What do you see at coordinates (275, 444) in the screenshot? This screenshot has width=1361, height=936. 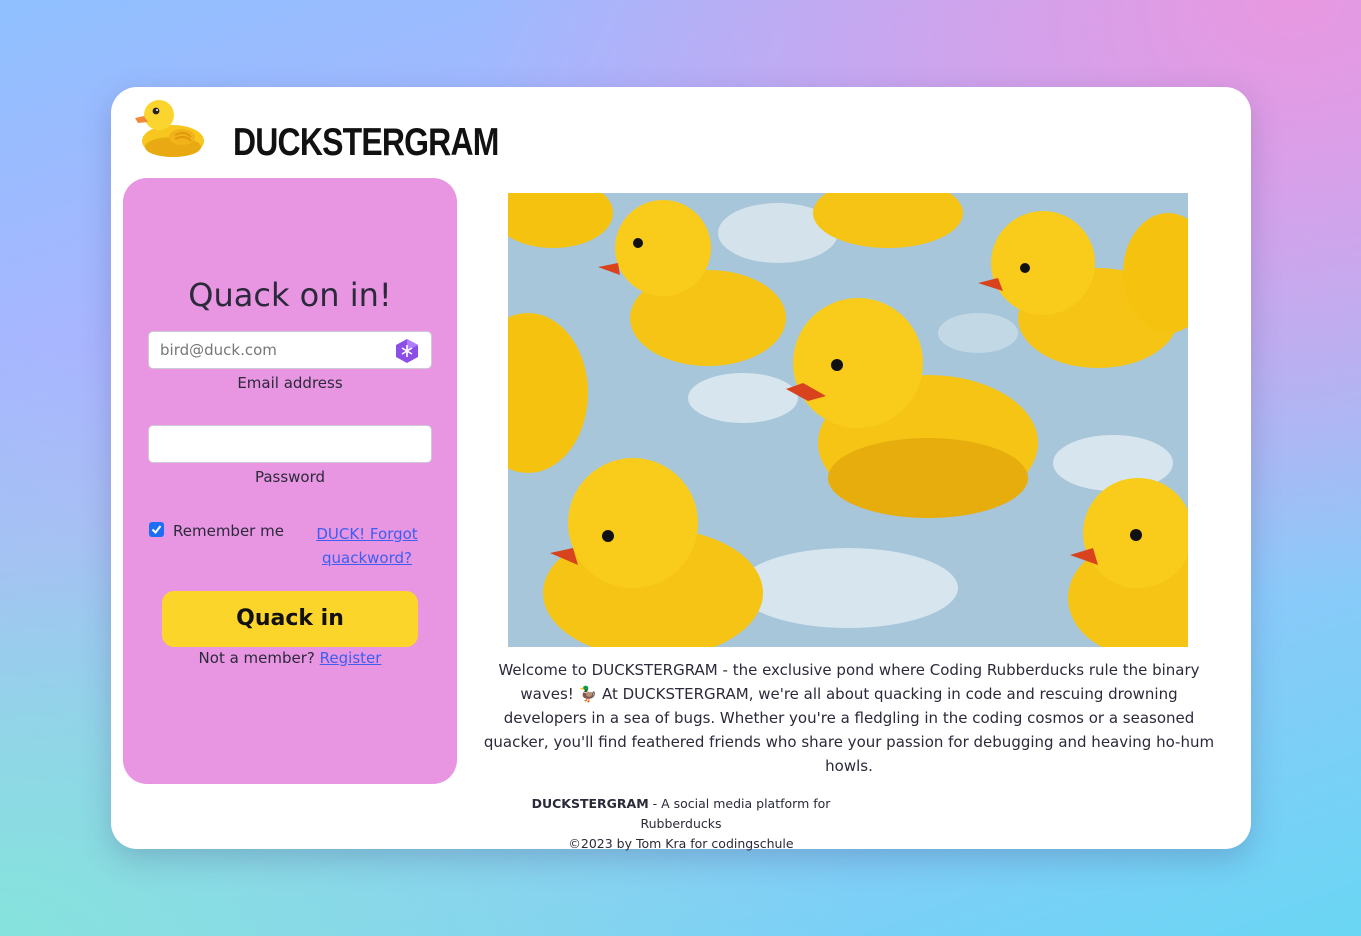 I see `password-field` at bounding box center [275, 444].